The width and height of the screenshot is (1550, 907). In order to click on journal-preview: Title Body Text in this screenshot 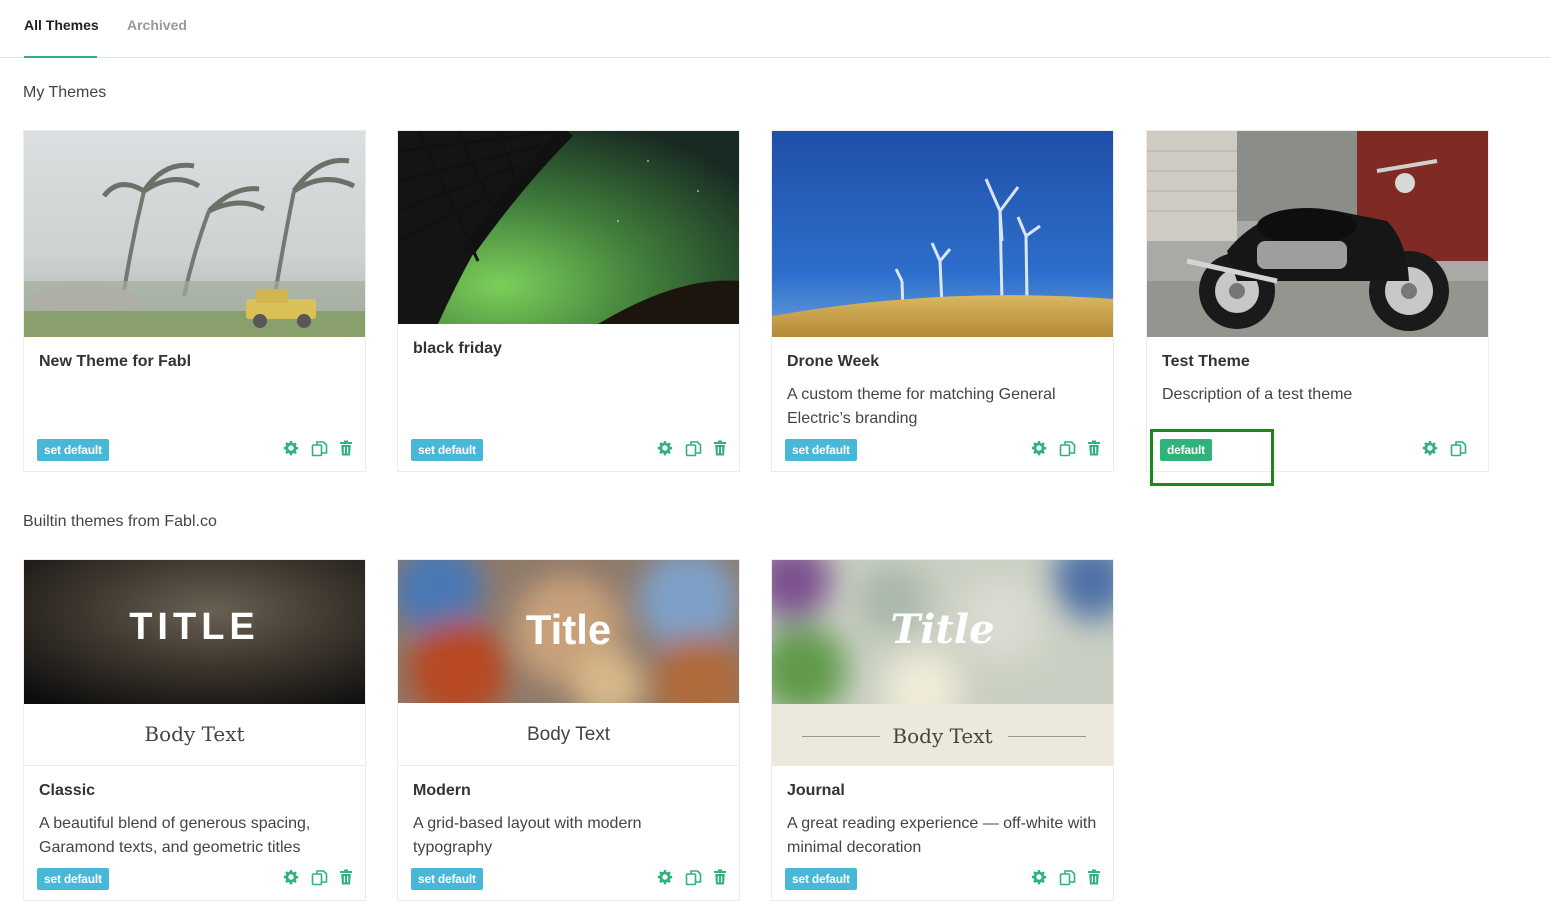, I will do `click(942, 663)`.